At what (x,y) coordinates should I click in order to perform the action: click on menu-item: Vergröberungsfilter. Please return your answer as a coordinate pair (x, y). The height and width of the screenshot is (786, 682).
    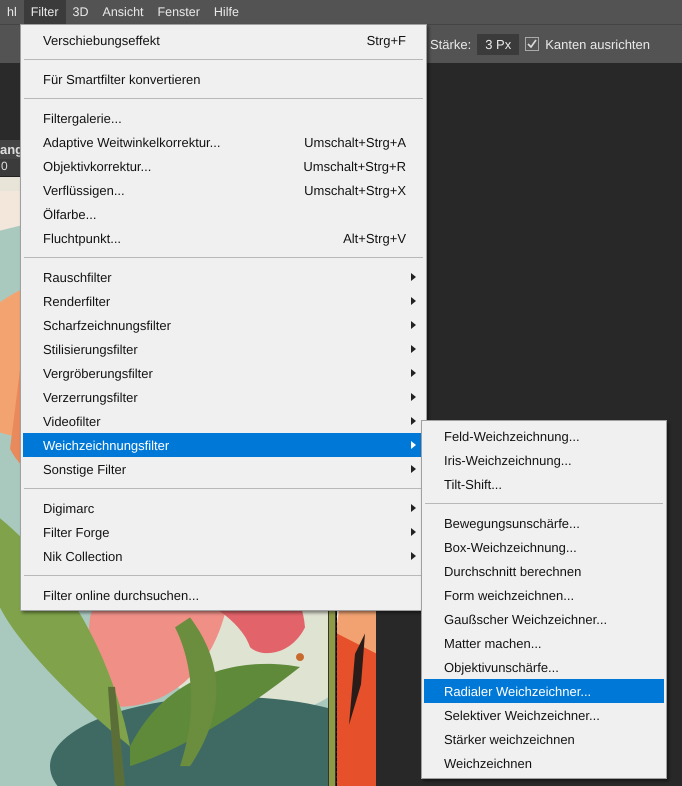
    Looking at the image, I should click on (223, 373).